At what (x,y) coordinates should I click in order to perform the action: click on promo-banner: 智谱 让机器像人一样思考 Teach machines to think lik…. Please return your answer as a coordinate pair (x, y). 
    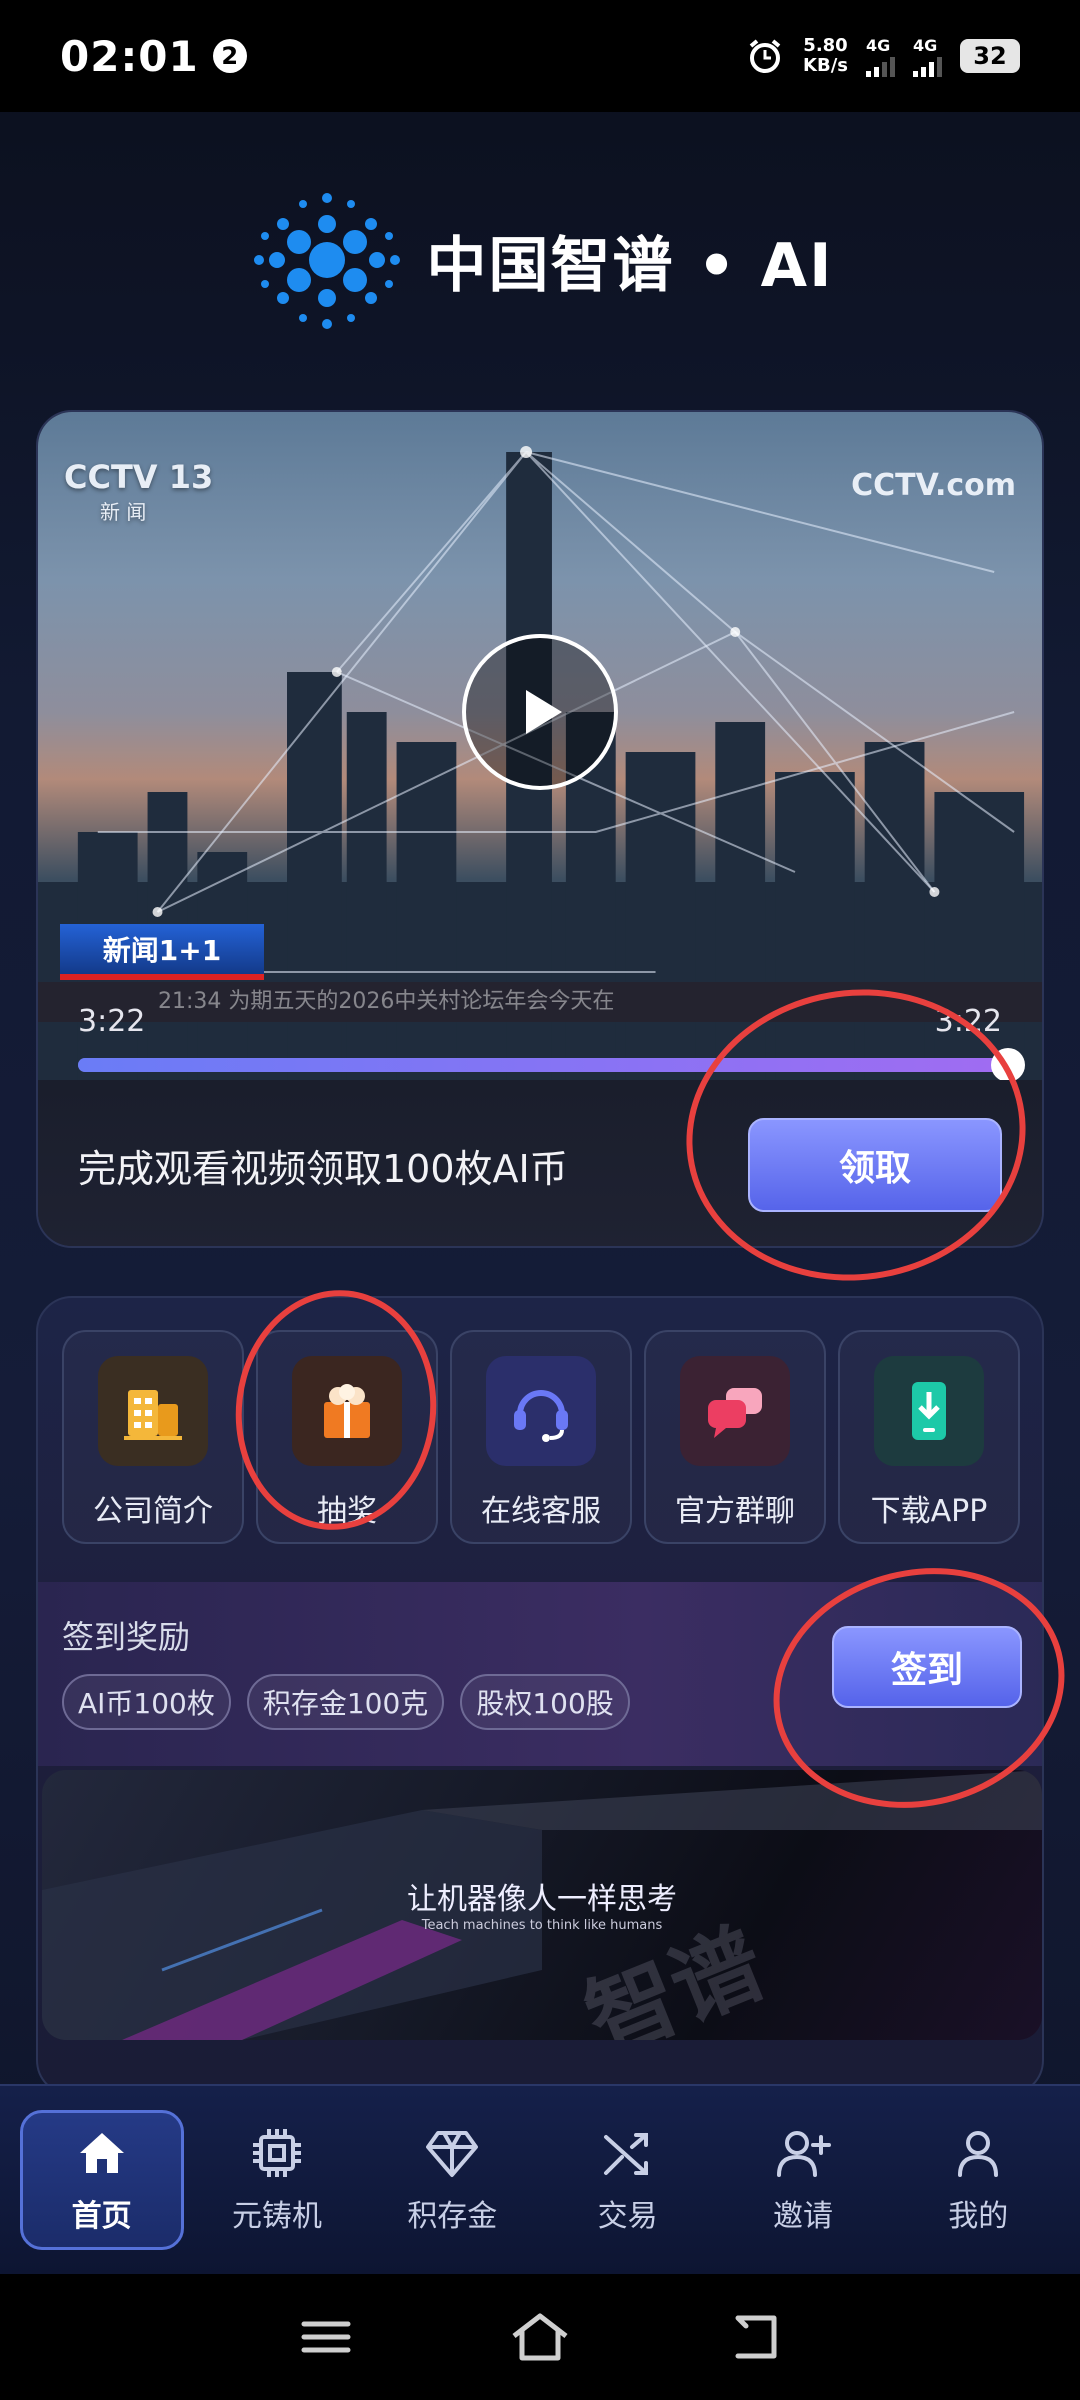
    Looking at the image, I should click on (542, 1905).